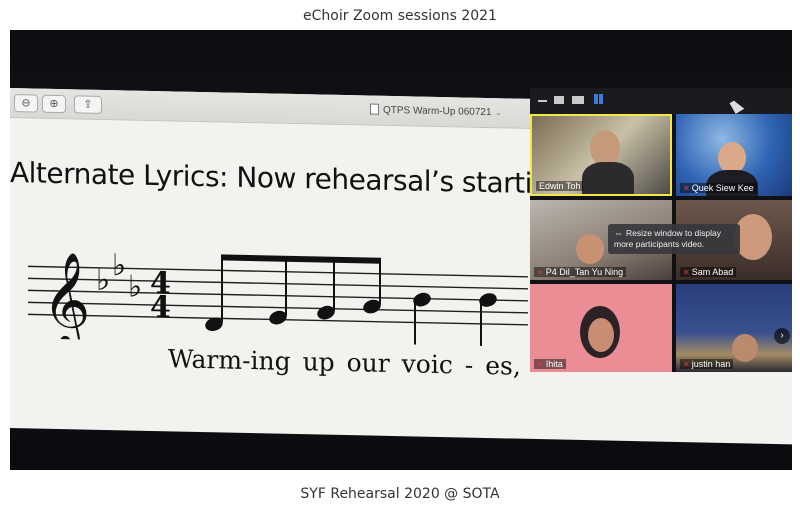  What do you see at coordinates (542, 101) in the screenshot?
I see `minimize-icon` at bounding box center [542, 101].